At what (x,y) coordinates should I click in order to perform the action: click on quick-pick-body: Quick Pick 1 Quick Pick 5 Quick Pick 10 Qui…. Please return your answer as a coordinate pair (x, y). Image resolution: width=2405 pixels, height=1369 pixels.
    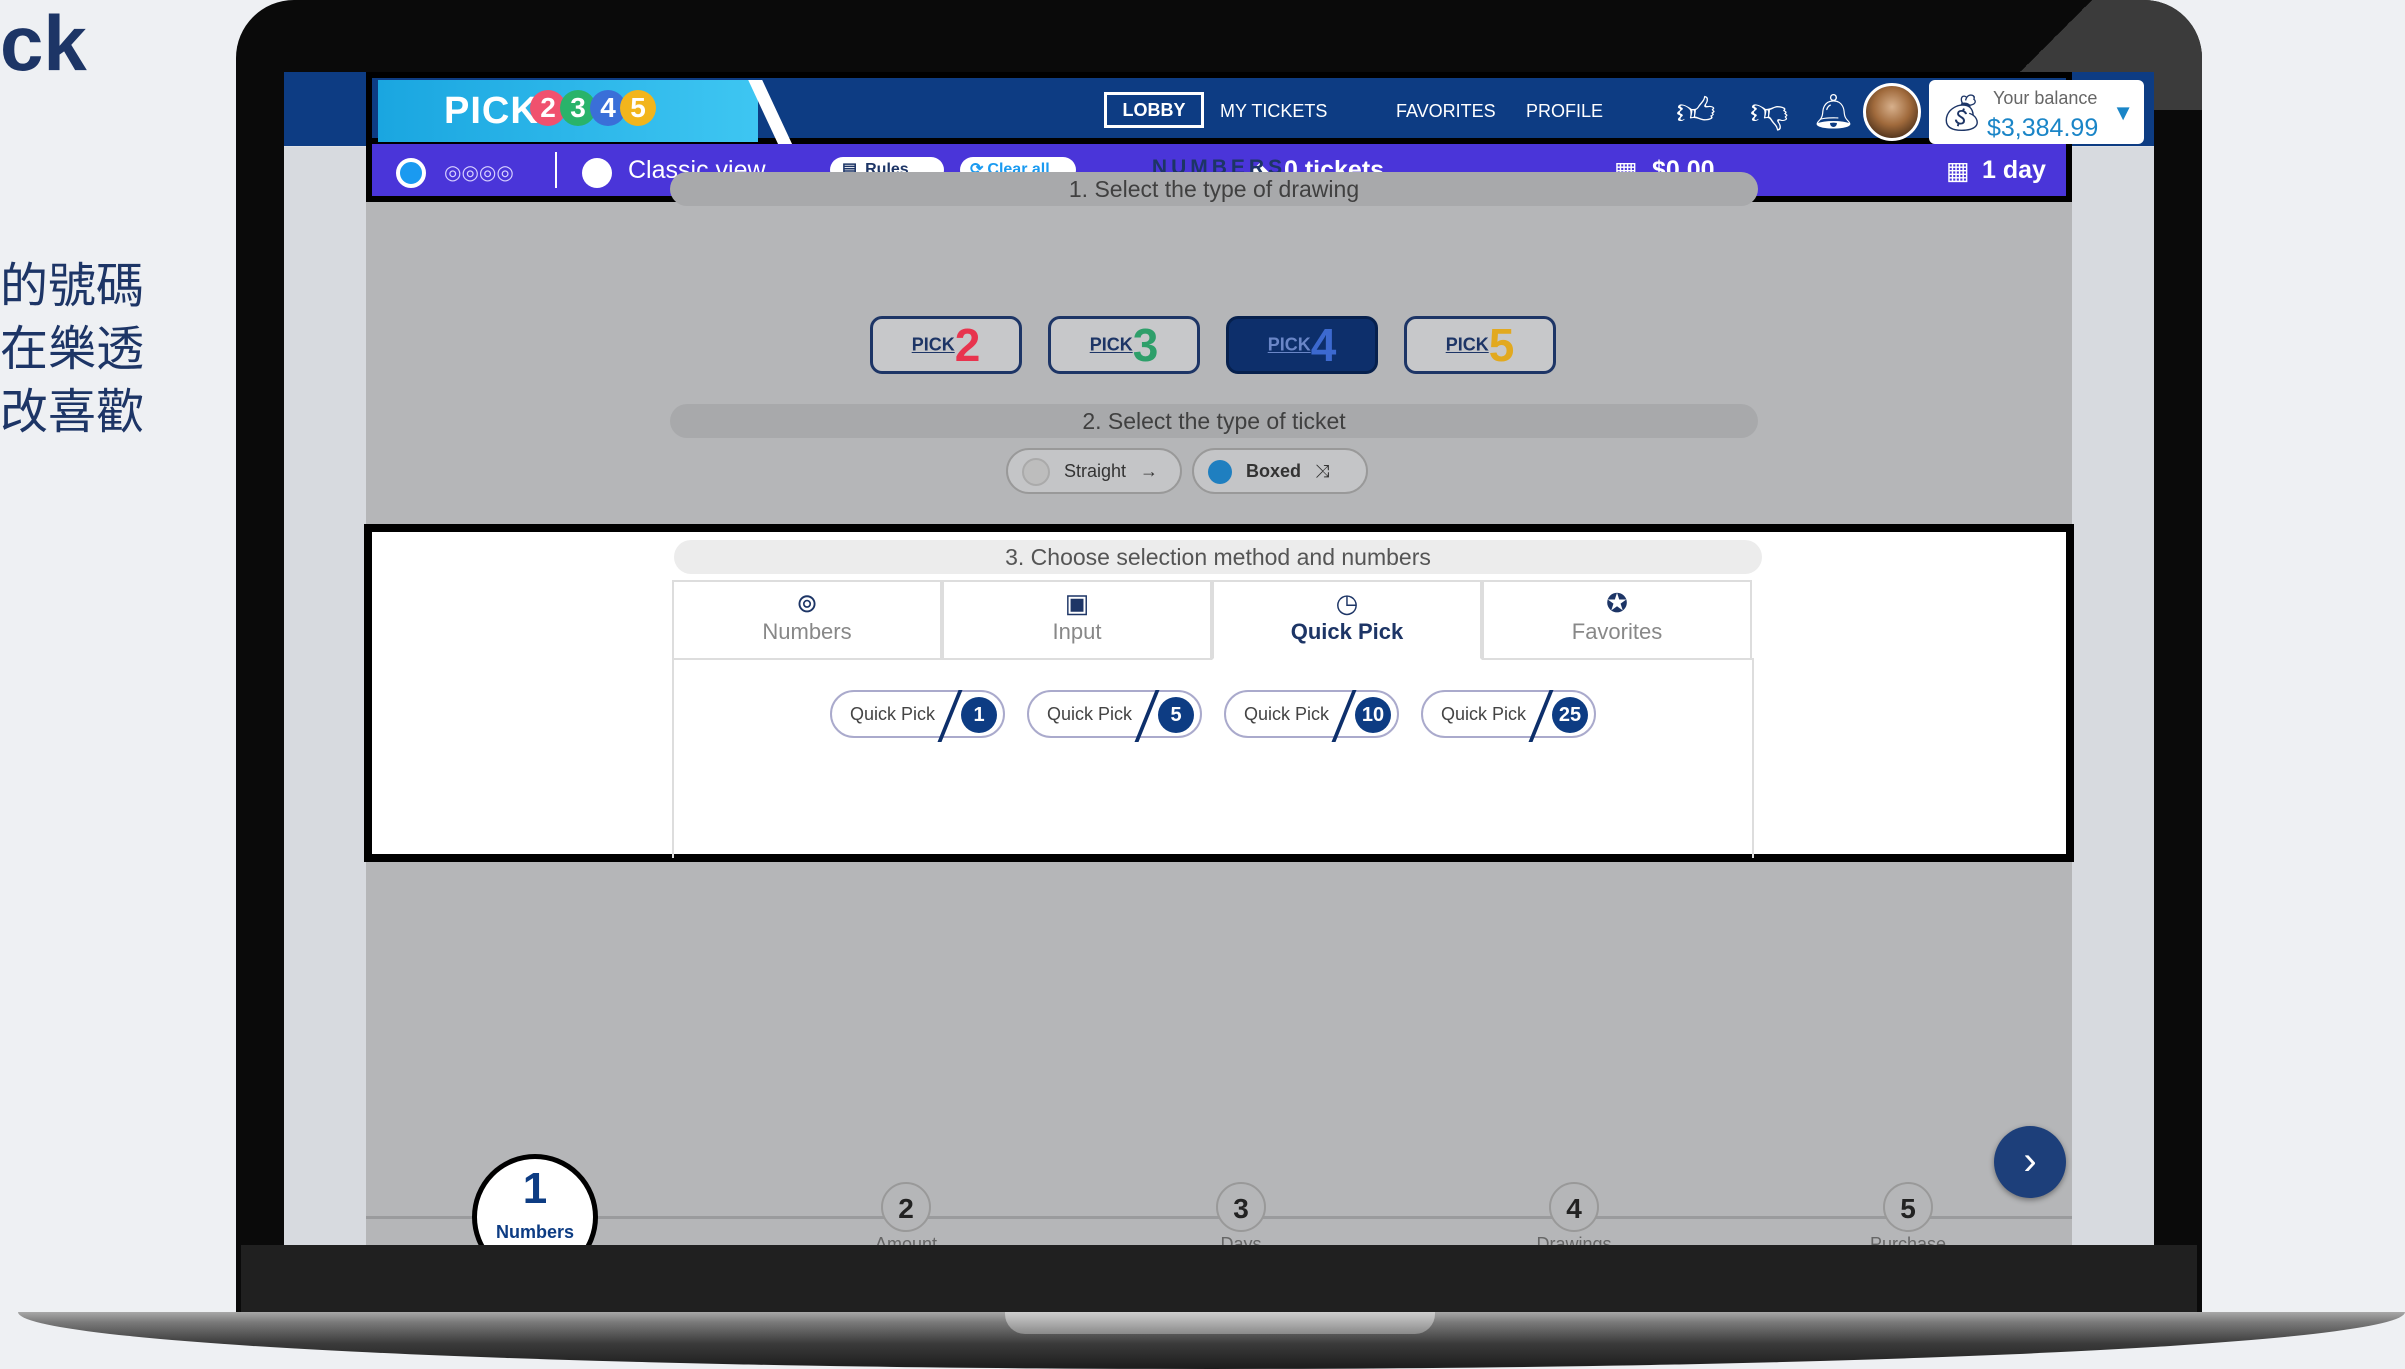
    Looking at the image, I should click on (1213, 758).